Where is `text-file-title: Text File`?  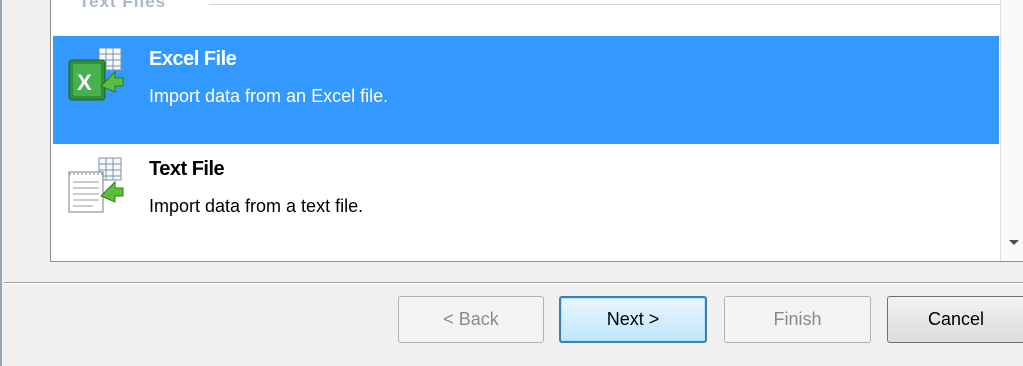
text-file-title: Text File is located at coordinates (187, 169).